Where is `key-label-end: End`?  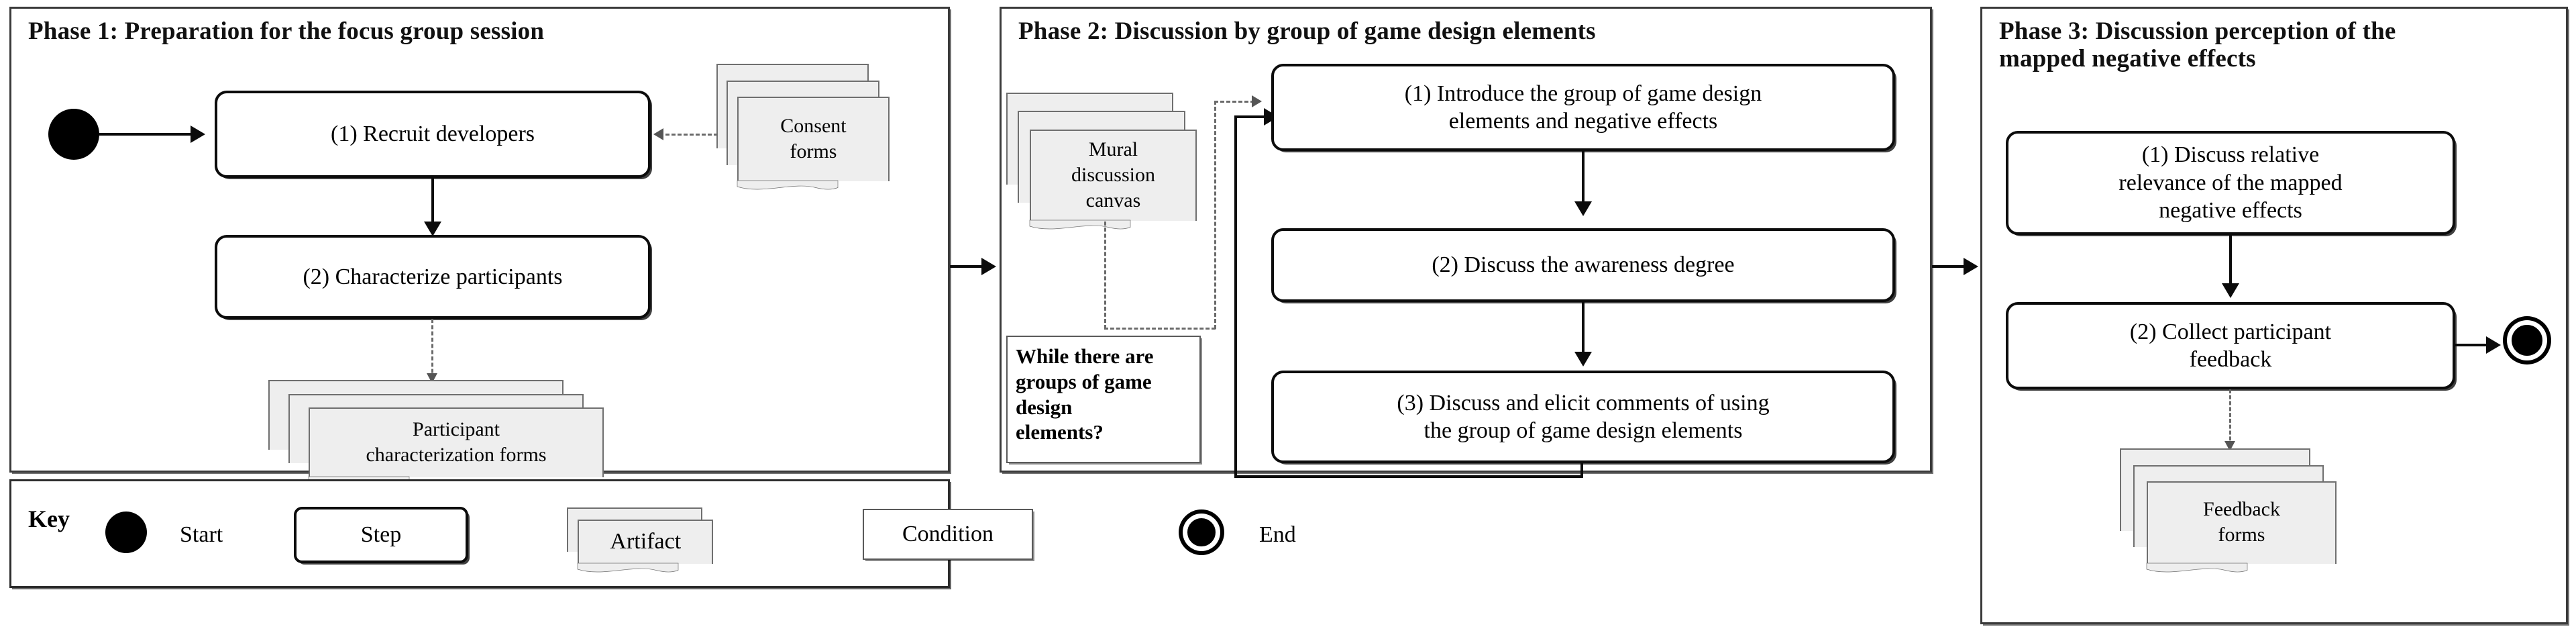 key-label-end: End is located at coordinates (1277, 534).